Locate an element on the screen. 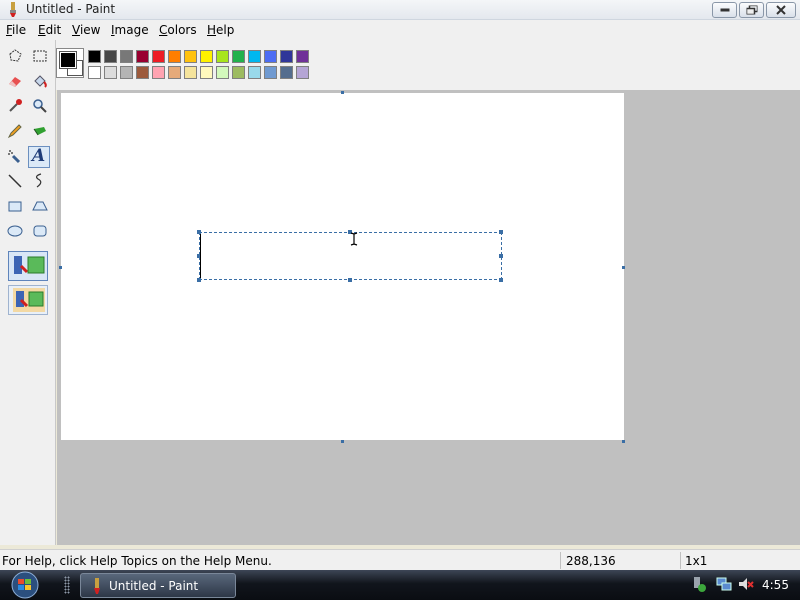 This screenshot has height=600, width=800. rounded-rectangle-icon is located at coordinates (40, 231).